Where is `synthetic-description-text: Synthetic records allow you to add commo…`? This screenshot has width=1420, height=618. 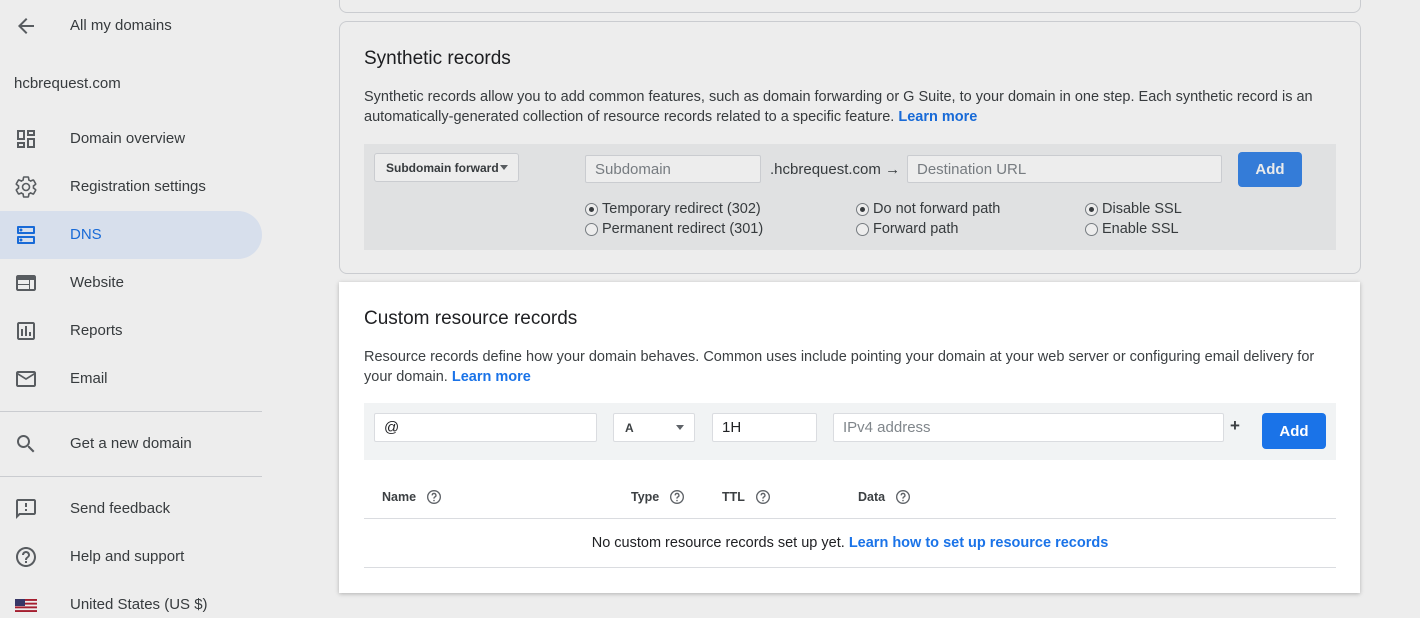 synthetic-description-text: Synthetic records allow you to add commo… is located at coordinates (838, 107).